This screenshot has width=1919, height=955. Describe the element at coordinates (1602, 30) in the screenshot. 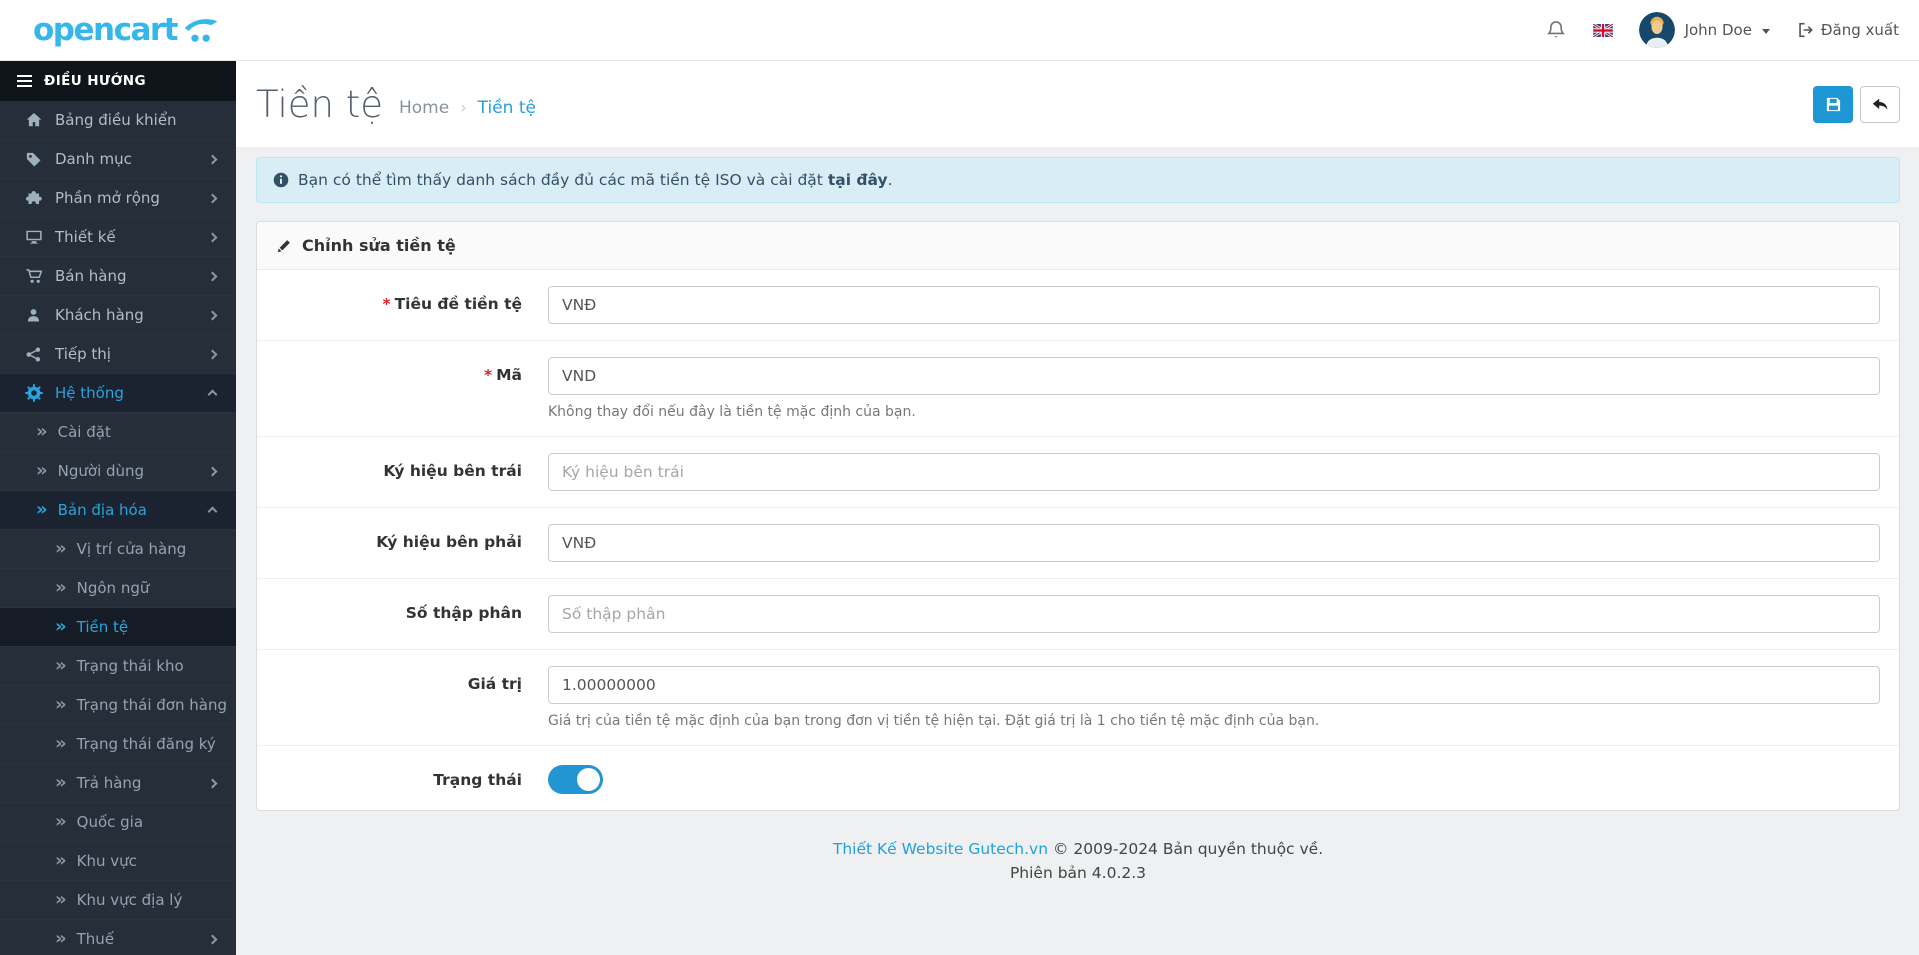

I see `language-flag-icon` at that location.